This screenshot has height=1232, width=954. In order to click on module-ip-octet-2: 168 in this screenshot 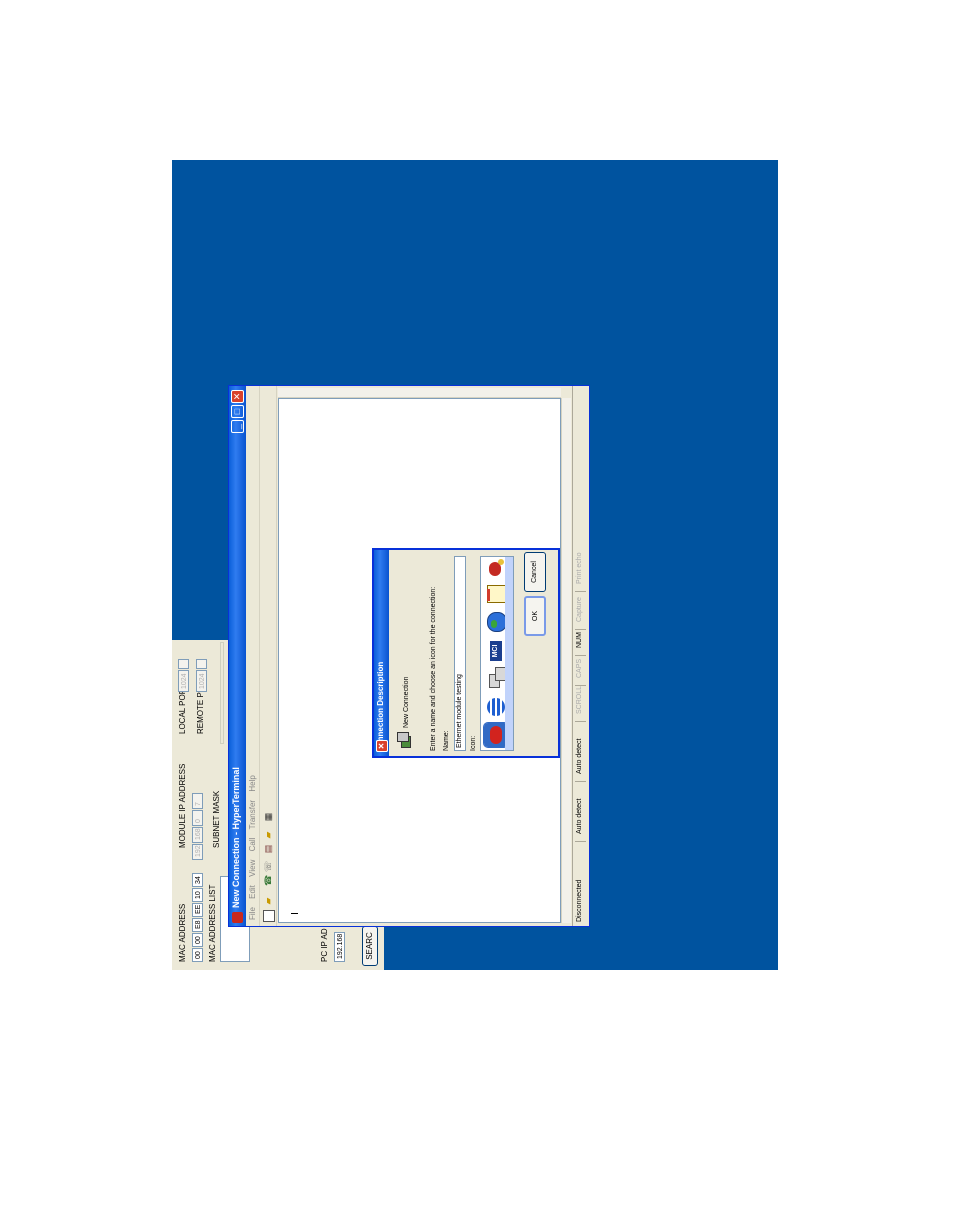, I will do `click(197, 835)`.